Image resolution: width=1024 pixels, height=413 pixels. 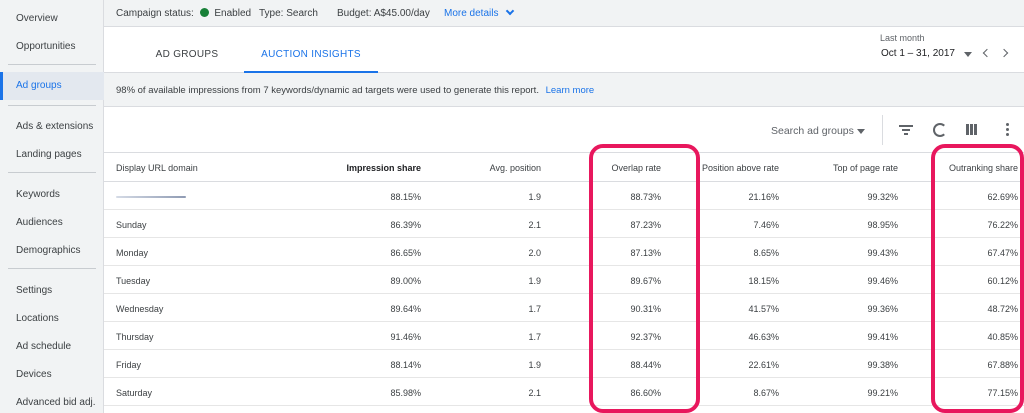 What do you see at coordinates (861, 131) in the screenshot?
I see `search-dropdown-icon` at bounding box center [861, 131].